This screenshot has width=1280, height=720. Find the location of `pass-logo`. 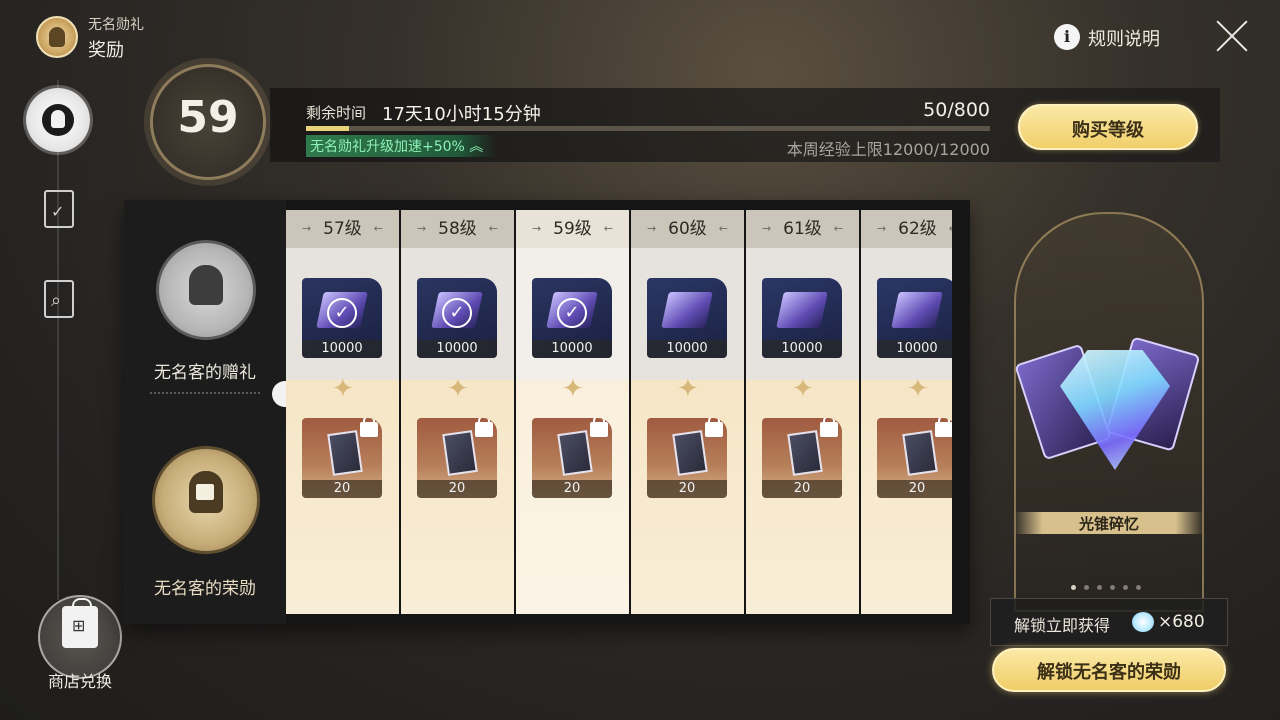

pass-logo is located at coordinates (57, 37).